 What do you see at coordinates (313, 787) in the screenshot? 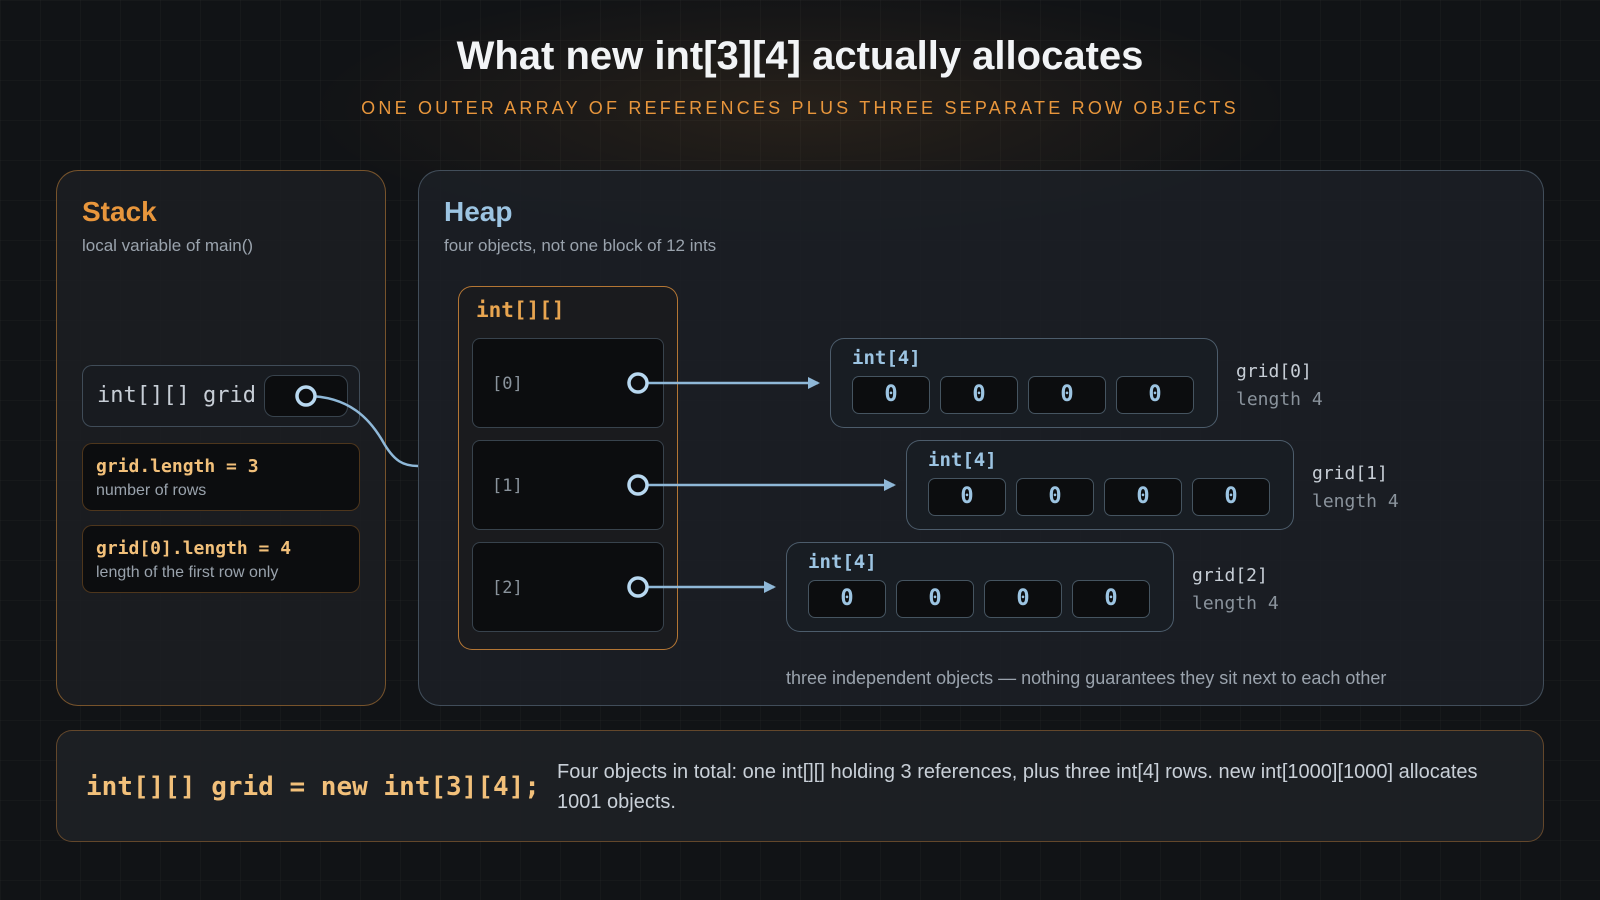
I see `code-statement: int[][] grid = new int[3][4];` at bounding box center [313, 787].